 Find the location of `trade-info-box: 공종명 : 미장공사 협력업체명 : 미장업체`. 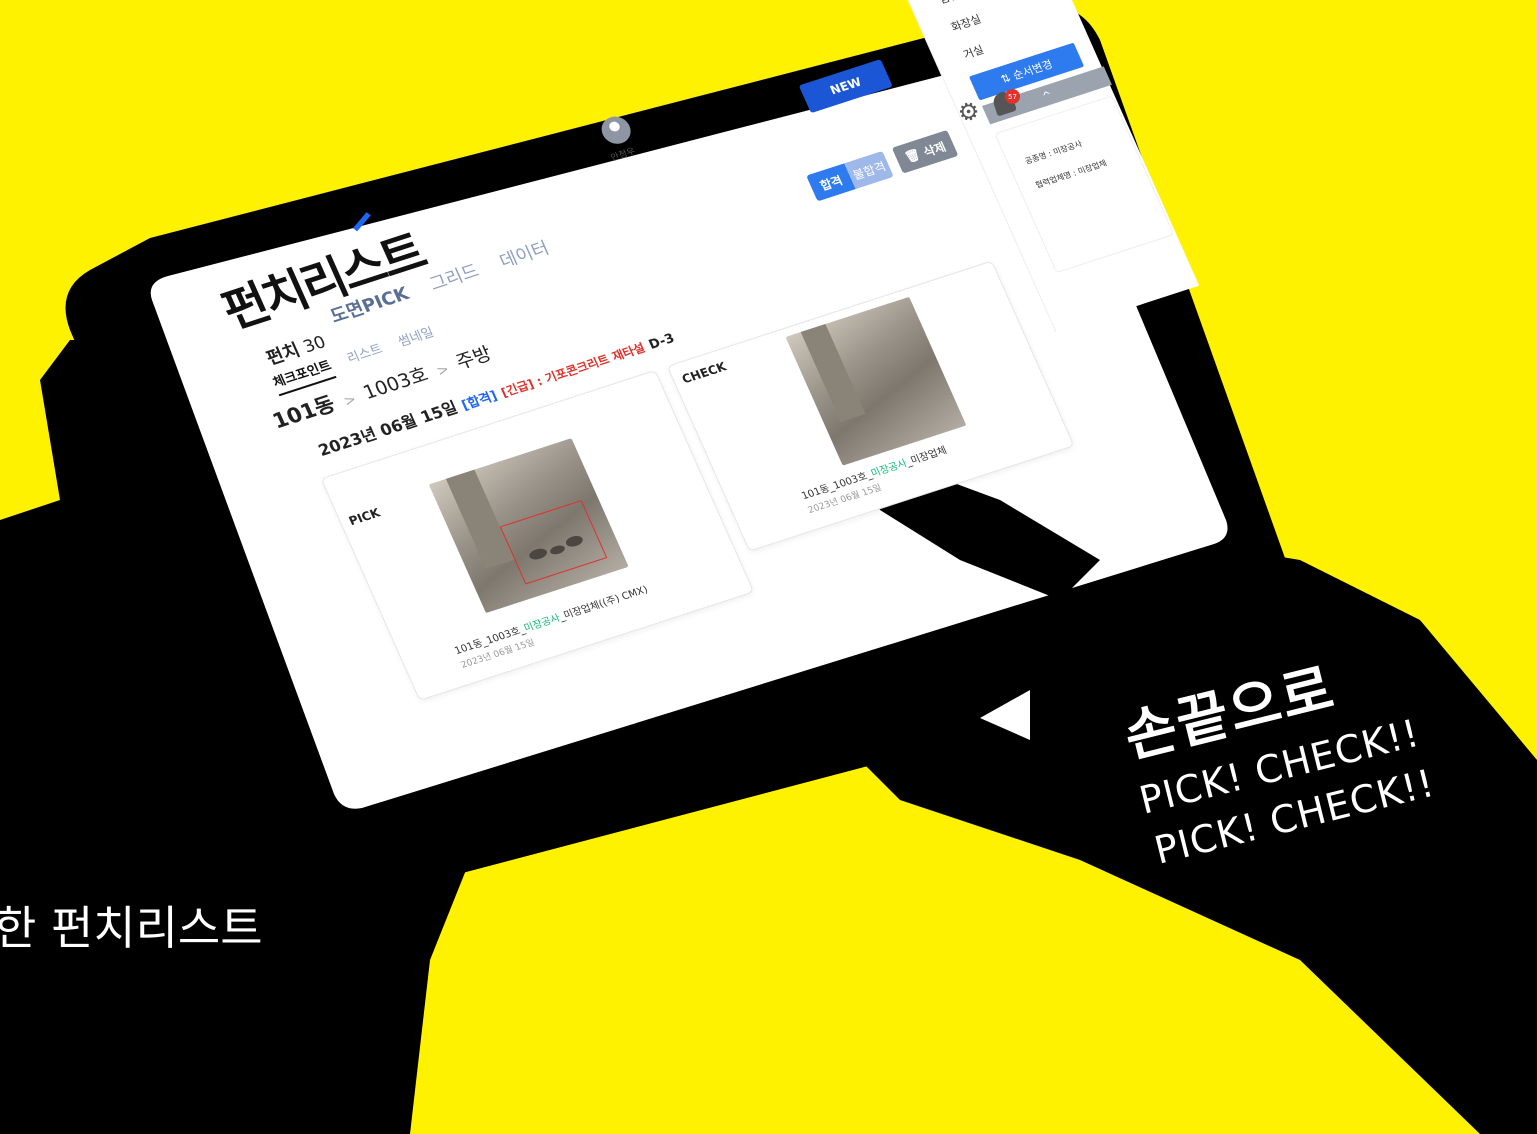

trade-info-box: 공종명 : 미장공사 협력업체명 : 미장업체 is located at coordinates (1084, 184).